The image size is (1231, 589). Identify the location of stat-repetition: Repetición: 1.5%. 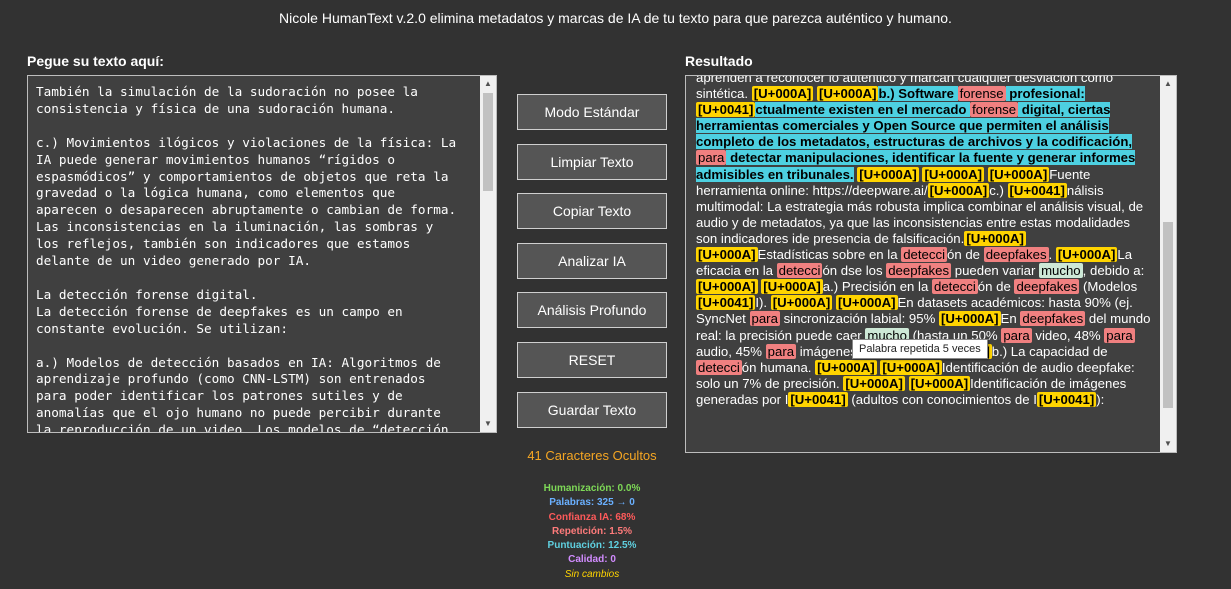
(592, 531).